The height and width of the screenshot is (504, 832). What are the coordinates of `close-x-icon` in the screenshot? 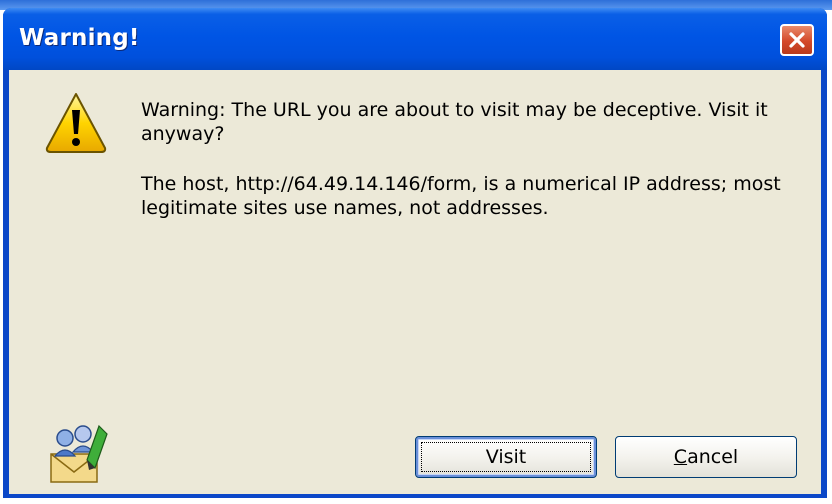 It's located at (797, 40).